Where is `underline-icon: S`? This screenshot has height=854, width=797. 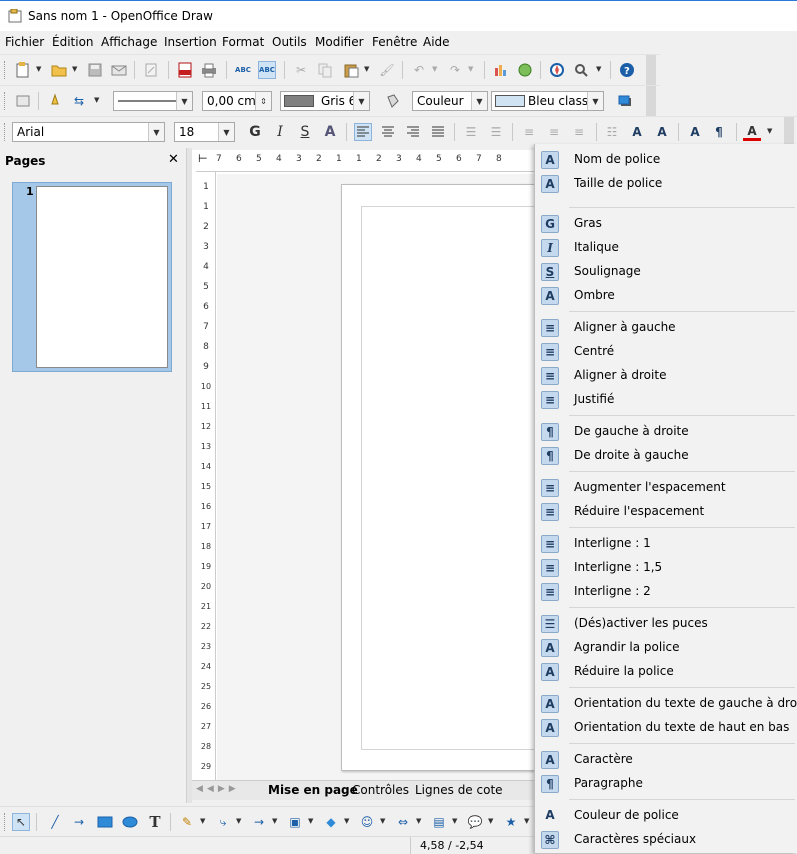
underline-icon: S is located at coordinates (305, 132).